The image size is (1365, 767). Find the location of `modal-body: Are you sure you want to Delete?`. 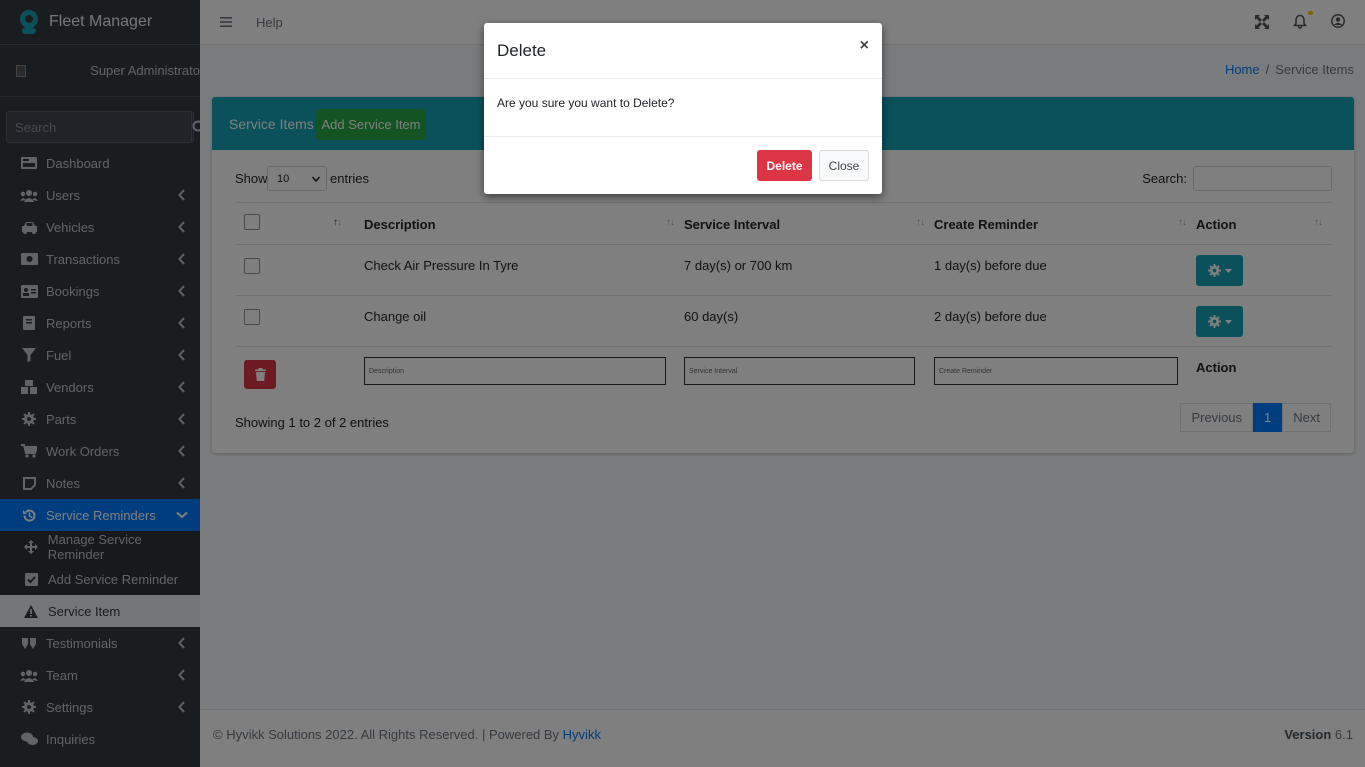

modal-body: Are you sure you want to Delete? is located at coordinates (683, 108).